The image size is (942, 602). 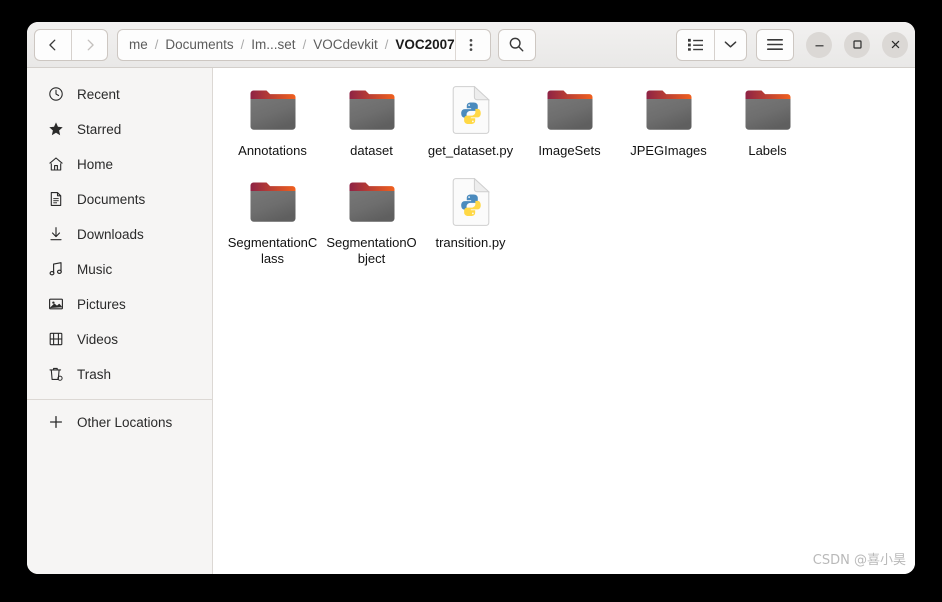 I want to click on sidebar-item-home: Home, so click(x=119, y=164).